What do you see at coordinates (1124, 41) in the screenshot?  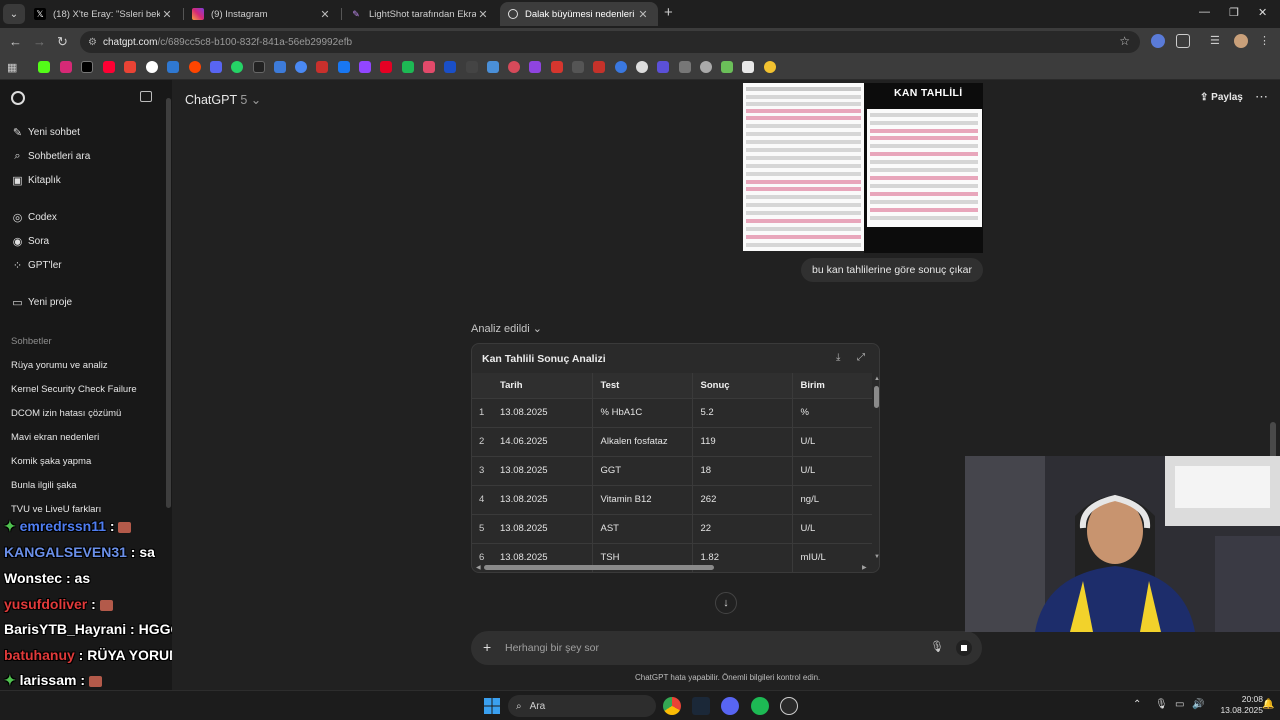 I see `bookmark-star-icon: ☆` at bounding box center [1124, 41].